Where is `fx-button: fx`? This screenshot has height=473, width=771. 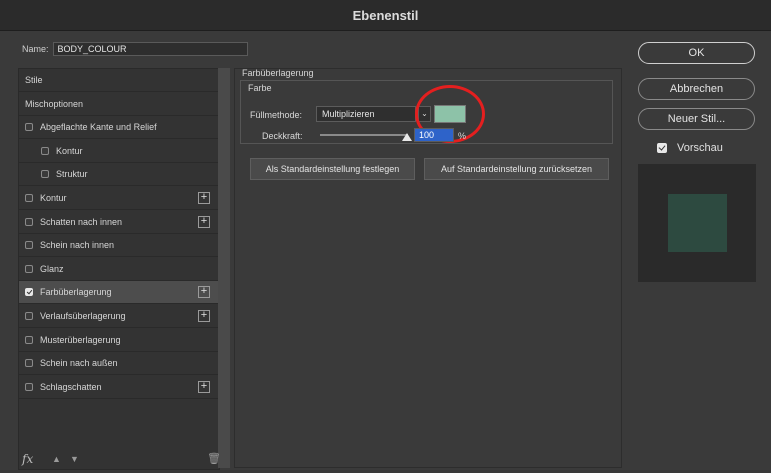 fx-button: fx is located at coordinates (27, 459).